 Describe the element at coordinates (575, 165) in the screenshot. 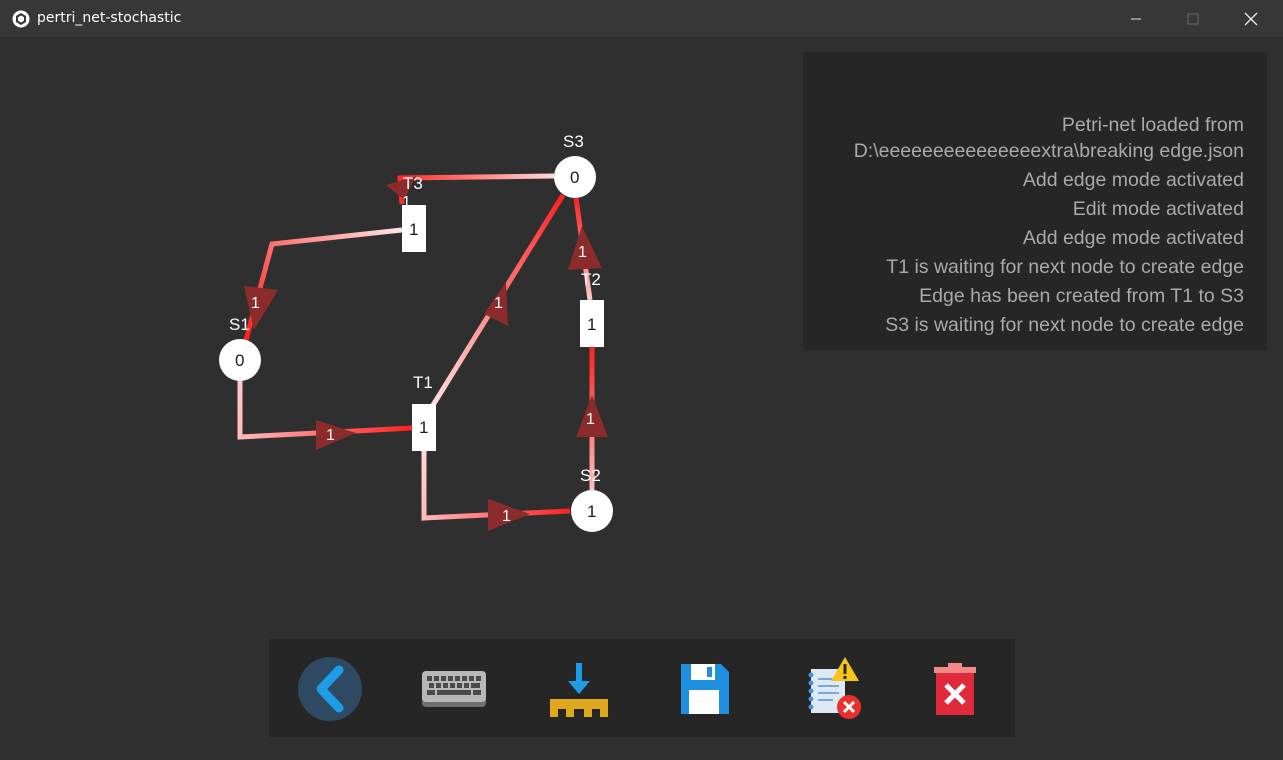

I see `place-s3: S3 0` at that location.